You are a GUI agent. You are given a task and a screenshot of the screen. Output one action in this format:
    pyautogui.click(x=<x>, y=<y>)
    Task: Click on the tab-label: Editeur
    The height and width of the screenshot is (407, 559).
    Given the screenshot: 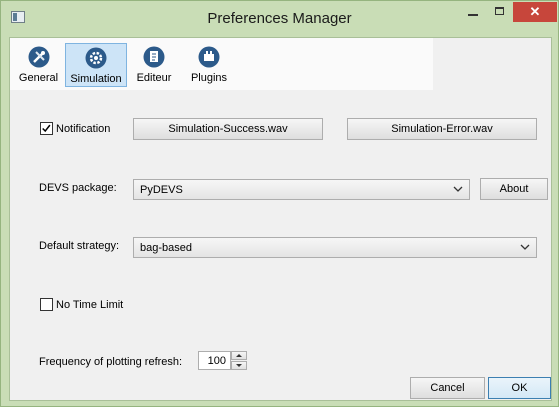 What is the action you would take?
    pyautogui.click(x=154, y=78)
    